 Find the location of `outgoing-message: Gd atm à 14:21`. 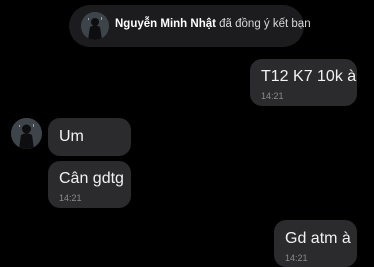

outgoing-message: Gd atm à 14:21 is located at coordinates (315, 243).